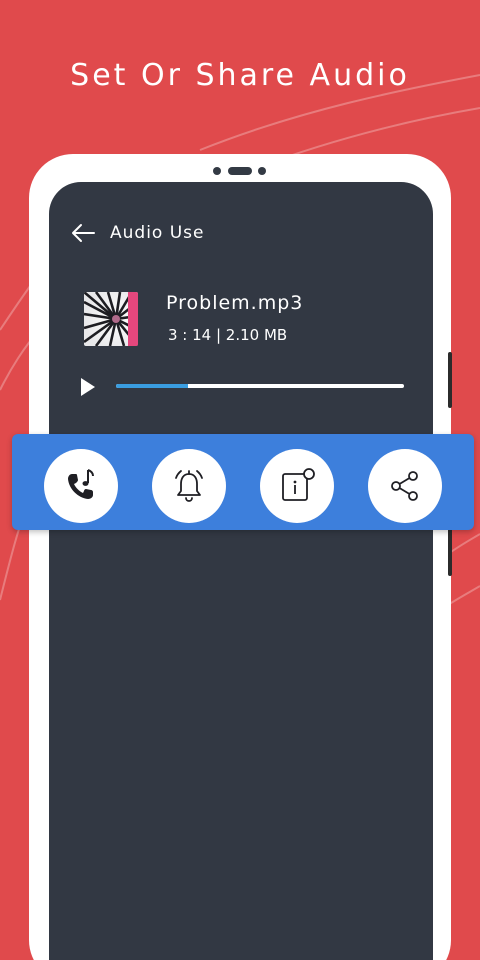 This screenshot has width=480, height=960. I want to click on set-ringtone-button, so click(81, 486).